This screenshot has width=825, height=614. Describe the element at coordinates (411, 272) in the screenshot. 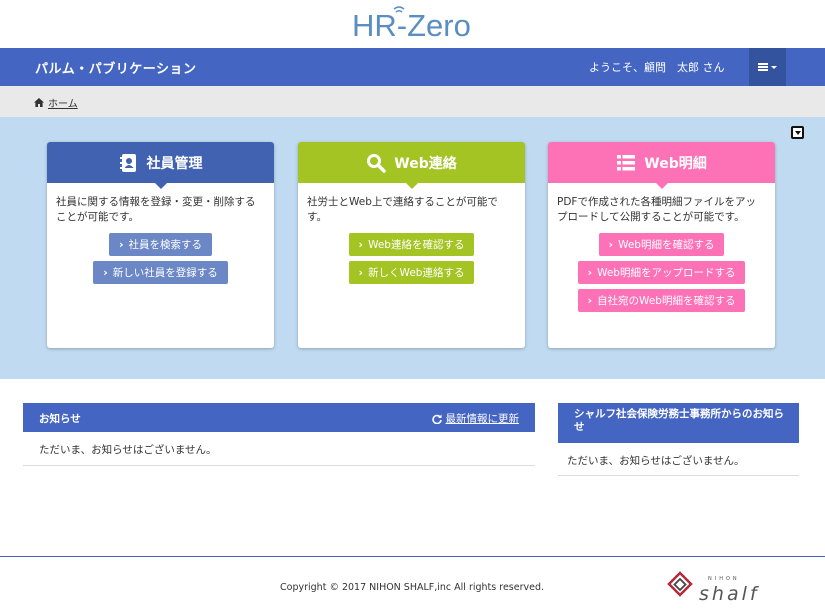

I see `new-web-contact-button: › 新しくWeb連絡する` at that location.